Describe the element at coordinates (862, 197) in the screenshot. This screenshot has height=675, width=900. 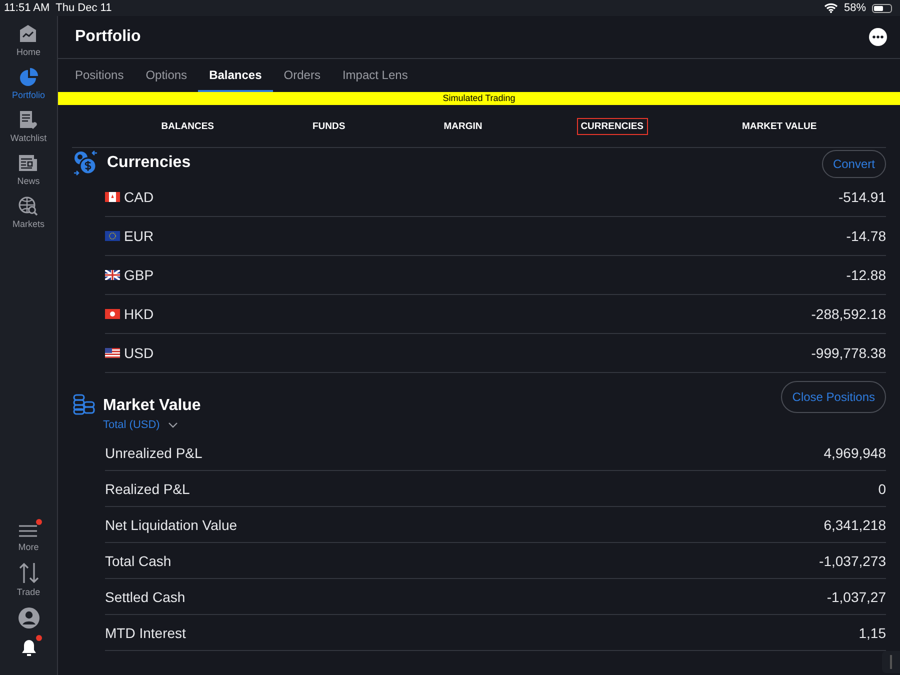
I see `currency-balance: -514.91` at that location.